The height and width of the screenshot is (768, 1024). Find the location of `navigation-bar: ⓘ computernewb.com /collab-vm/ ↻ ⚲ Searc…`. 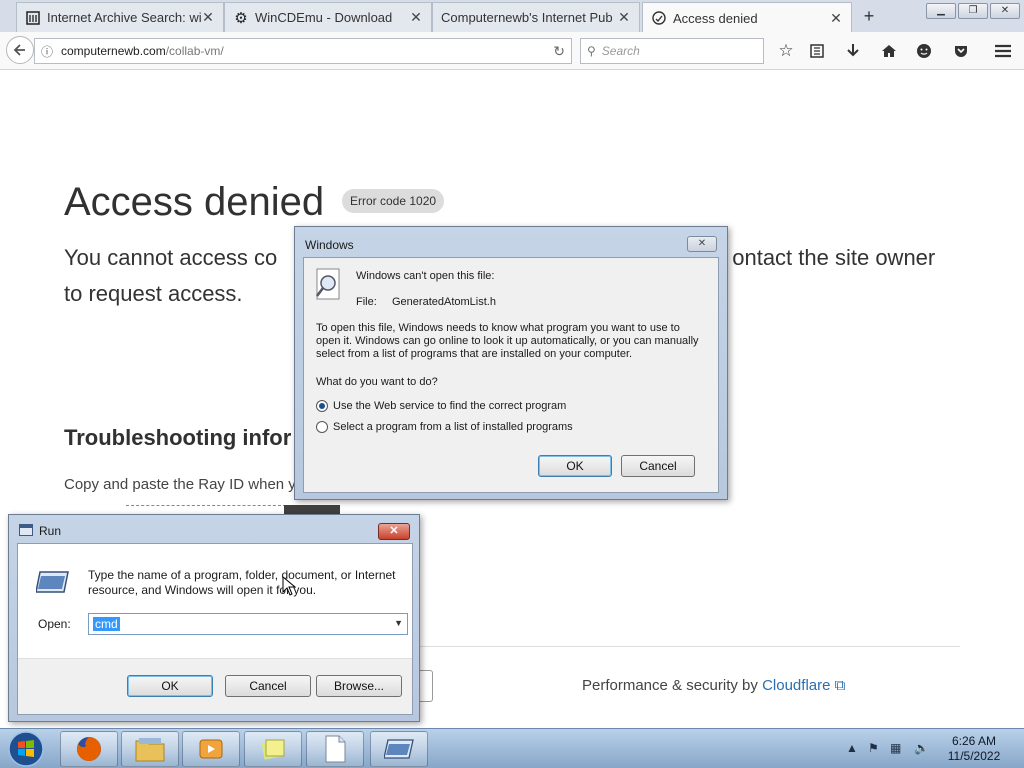

navigation-bar: ⓘ computernewb.com /collab-vm/ ↻ ⚲ Searc… is located at coordinates (512, 51).